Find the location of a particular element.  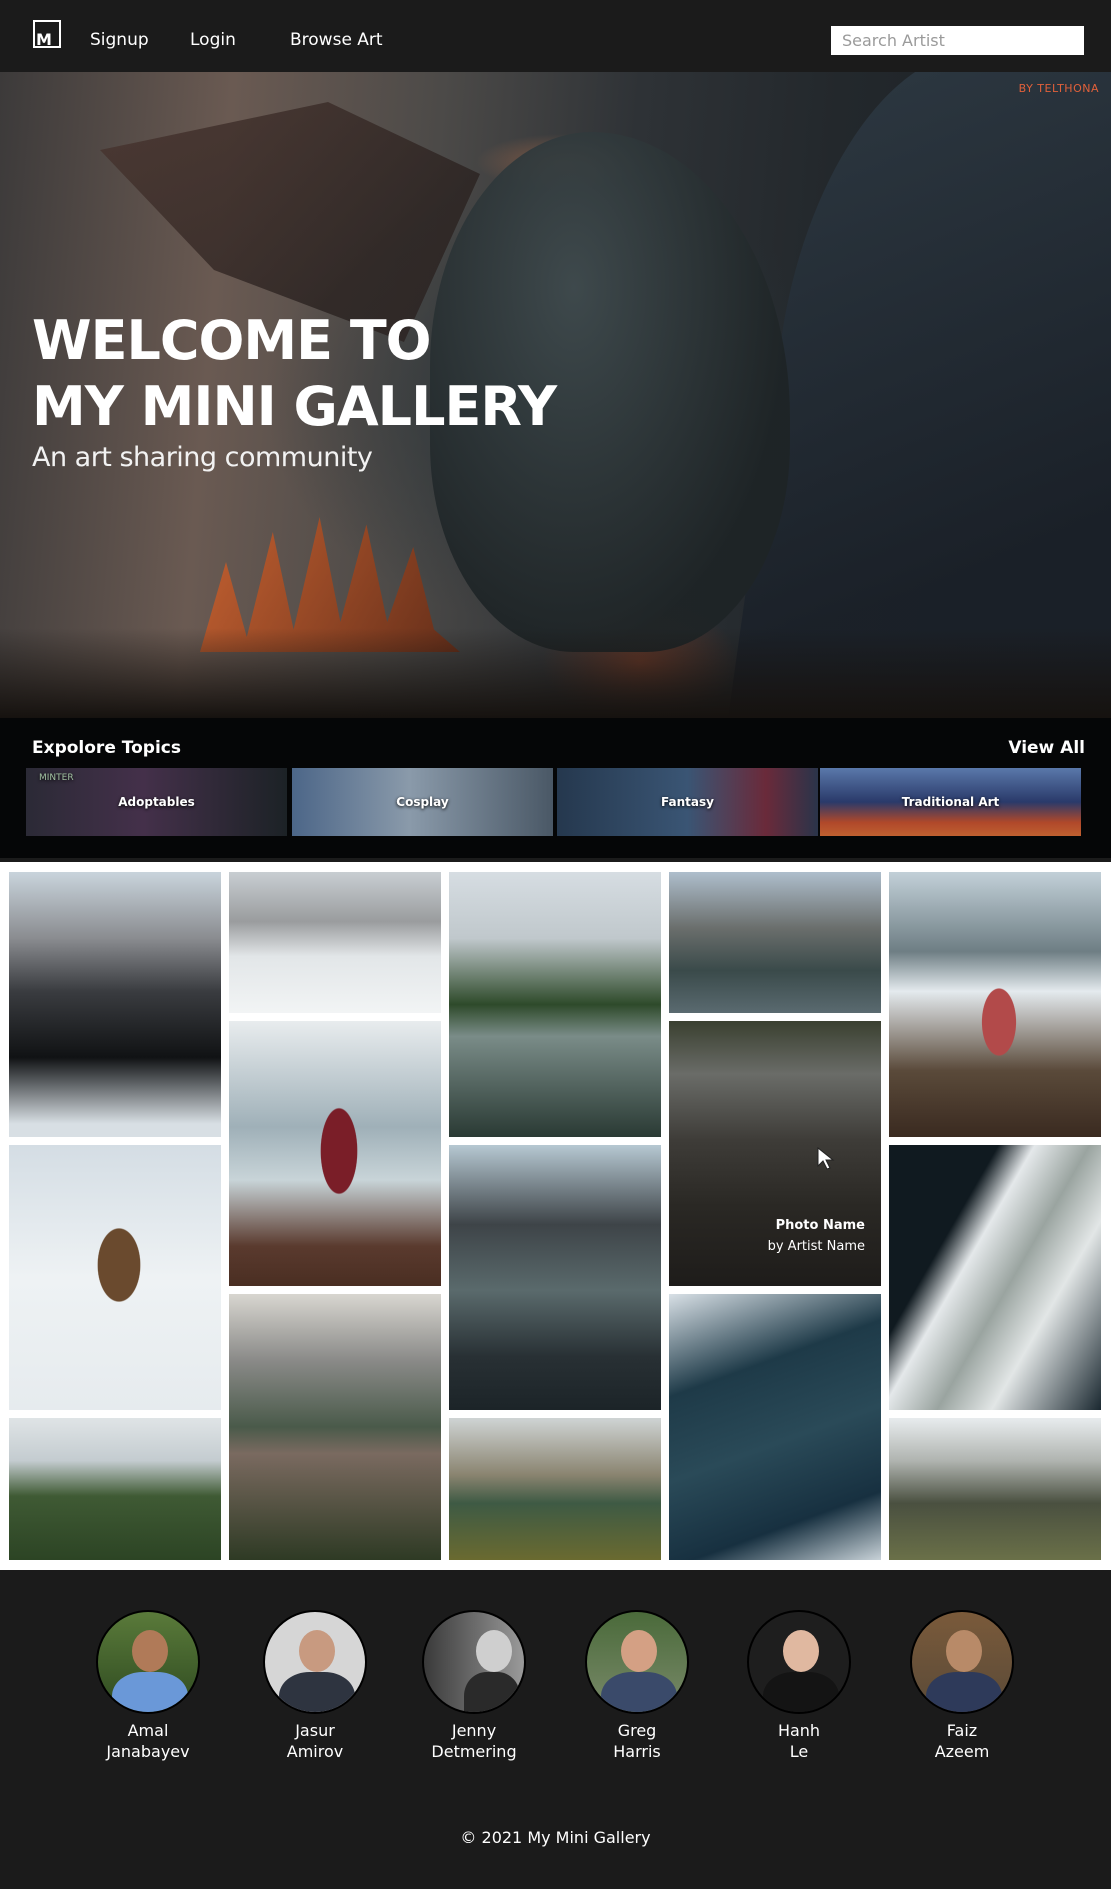

photo-artist-label: by Artist Name is located at coordinates (816, 1246).